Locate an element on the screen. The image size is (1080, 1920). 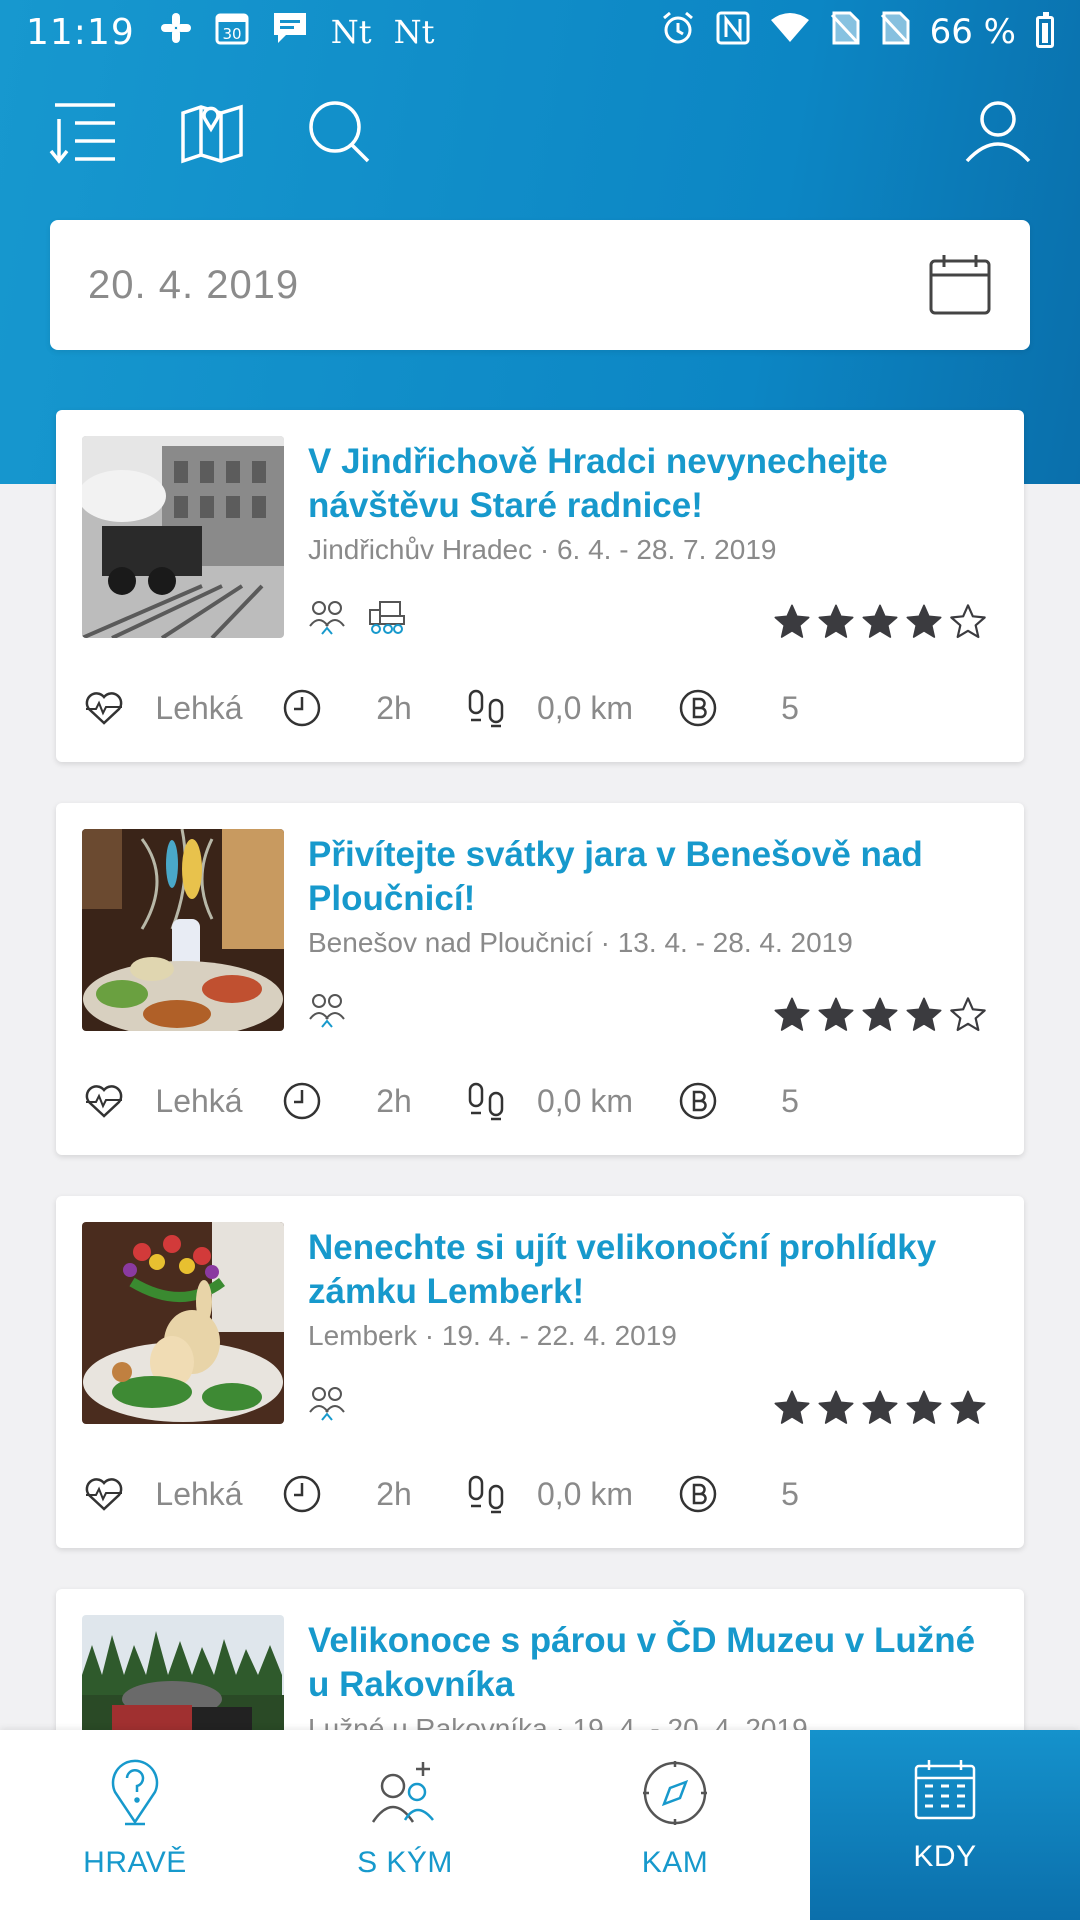
nfc-icon is located at coordinates (733, 32).